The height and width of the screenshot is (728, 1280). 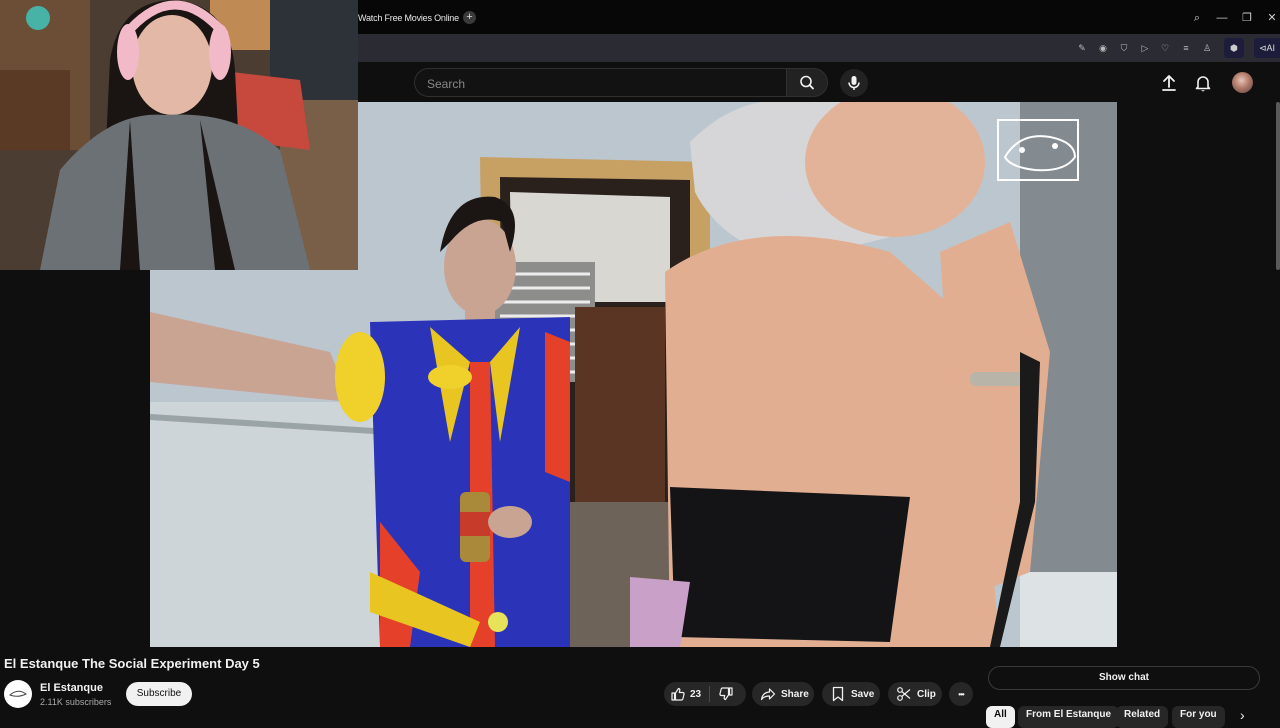 I want to click on search-box, so click(x=600, y=83).